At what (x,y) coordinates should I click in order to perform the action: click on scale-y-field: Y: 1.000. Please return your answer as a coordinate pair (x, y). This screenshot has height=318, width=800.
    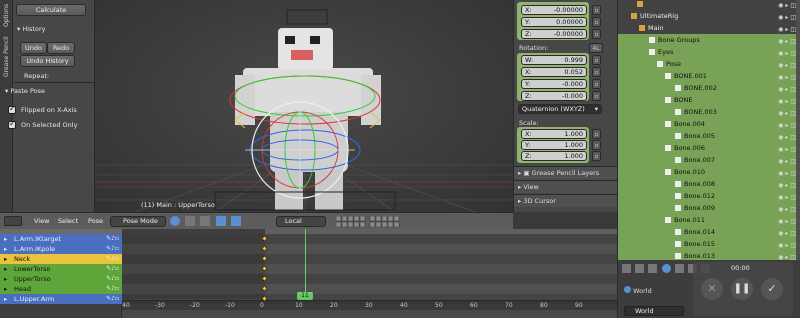
    Looking at the image, I should click on (554, 145).